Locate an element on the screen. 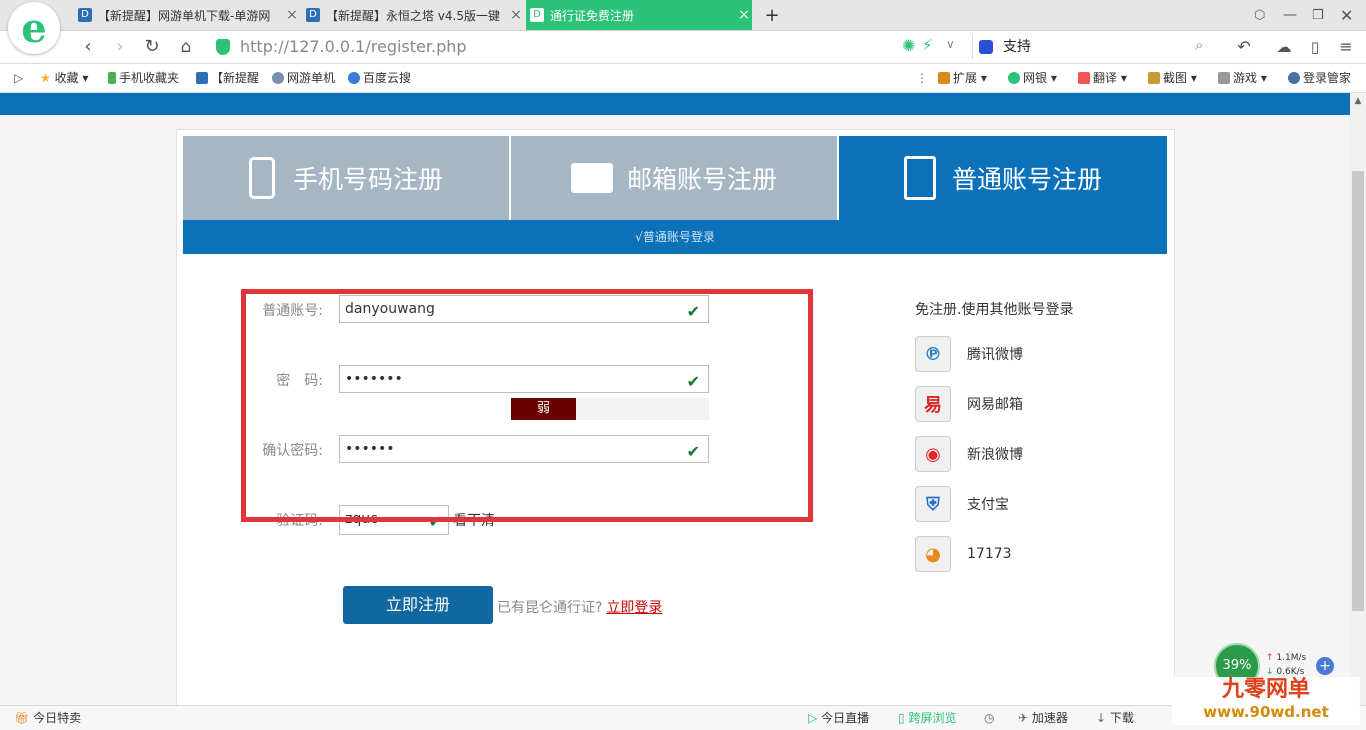 This screenshot has height=730, width=1366. bookmark-baidu-cloud: 百度云搜 is located at coordinates (379, 78).